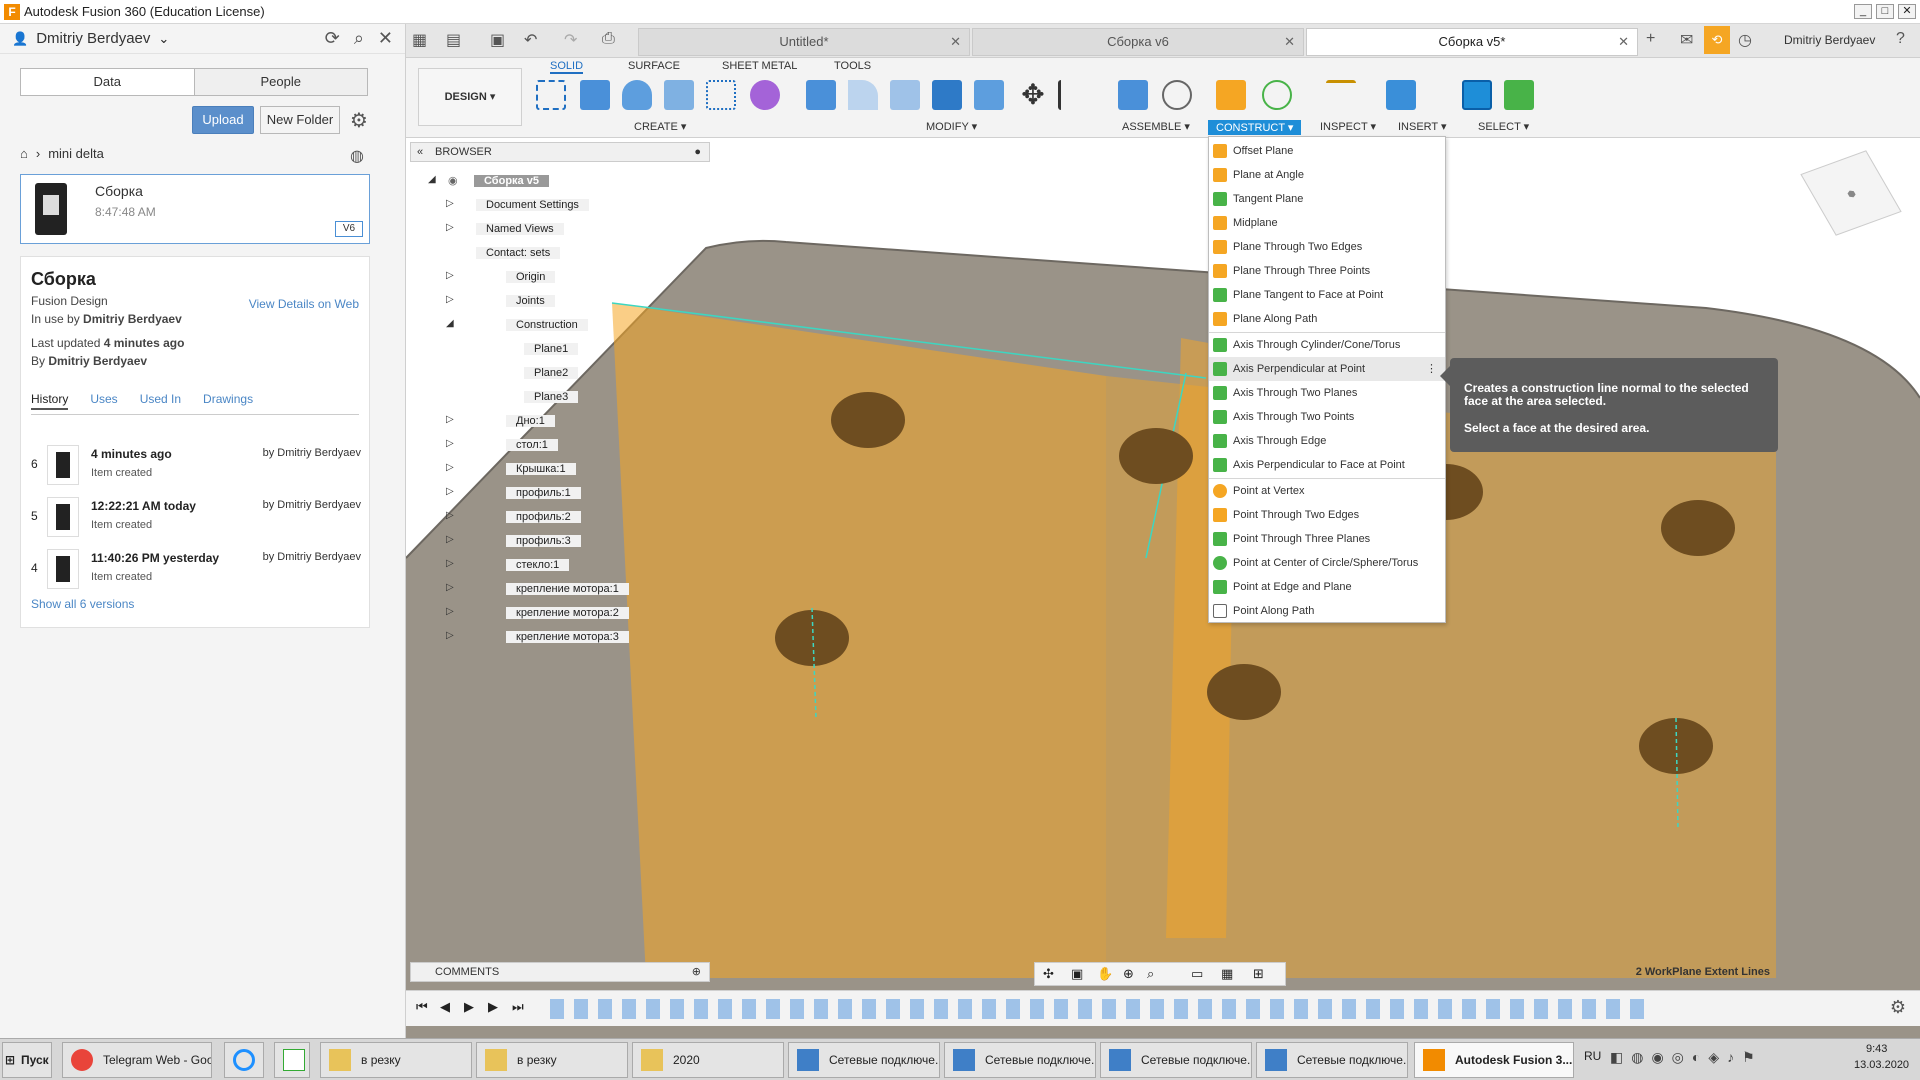  What do you see at coordinates (1156, 126) in the screenshot?
I see `assemble-menu: ASSEMBLE ▾` at bounding box center [1156, 126].